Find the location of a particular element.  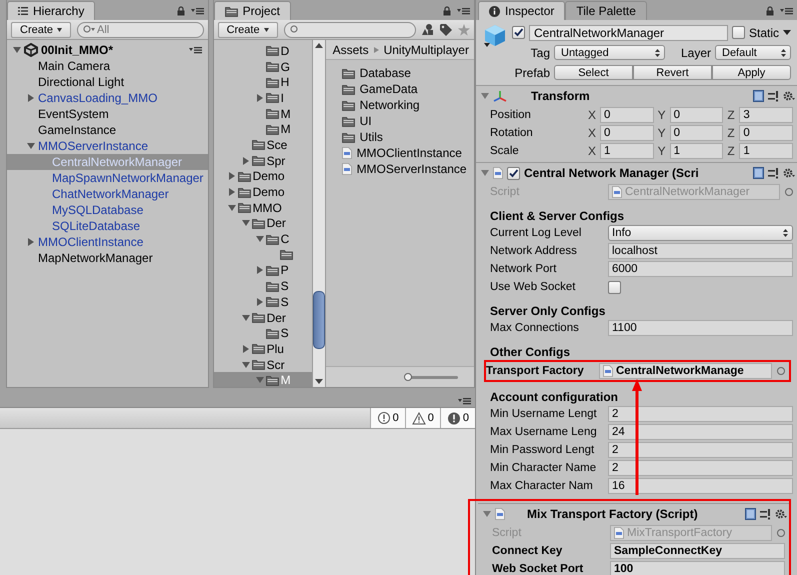

size-slider is located at coordinates (432, 377).